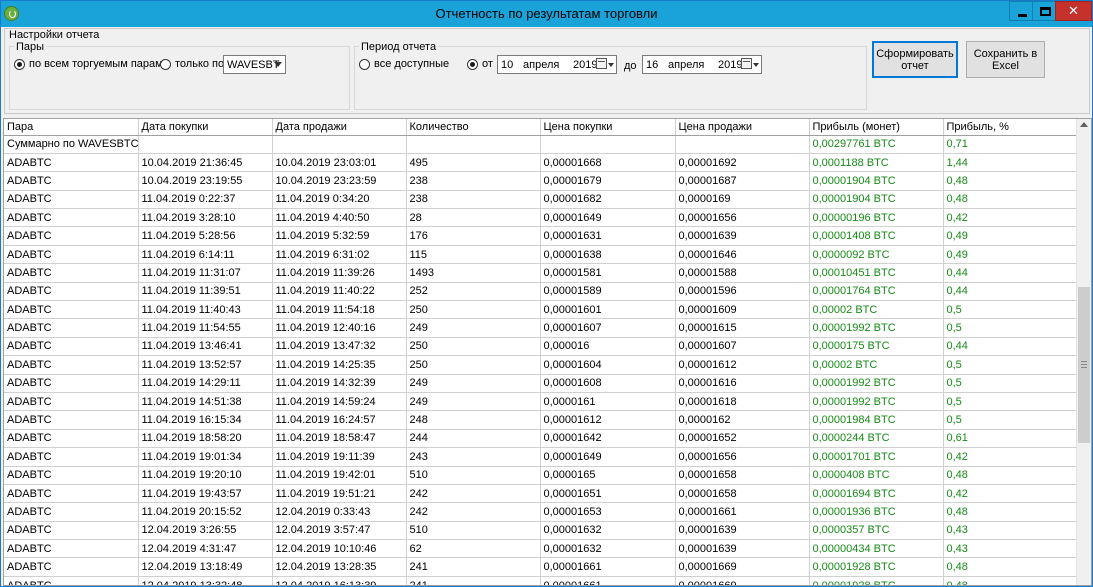  Describe the element at coordinates (742, 127) in the screenshot. I see `column-header: Цена продажи` at that location.